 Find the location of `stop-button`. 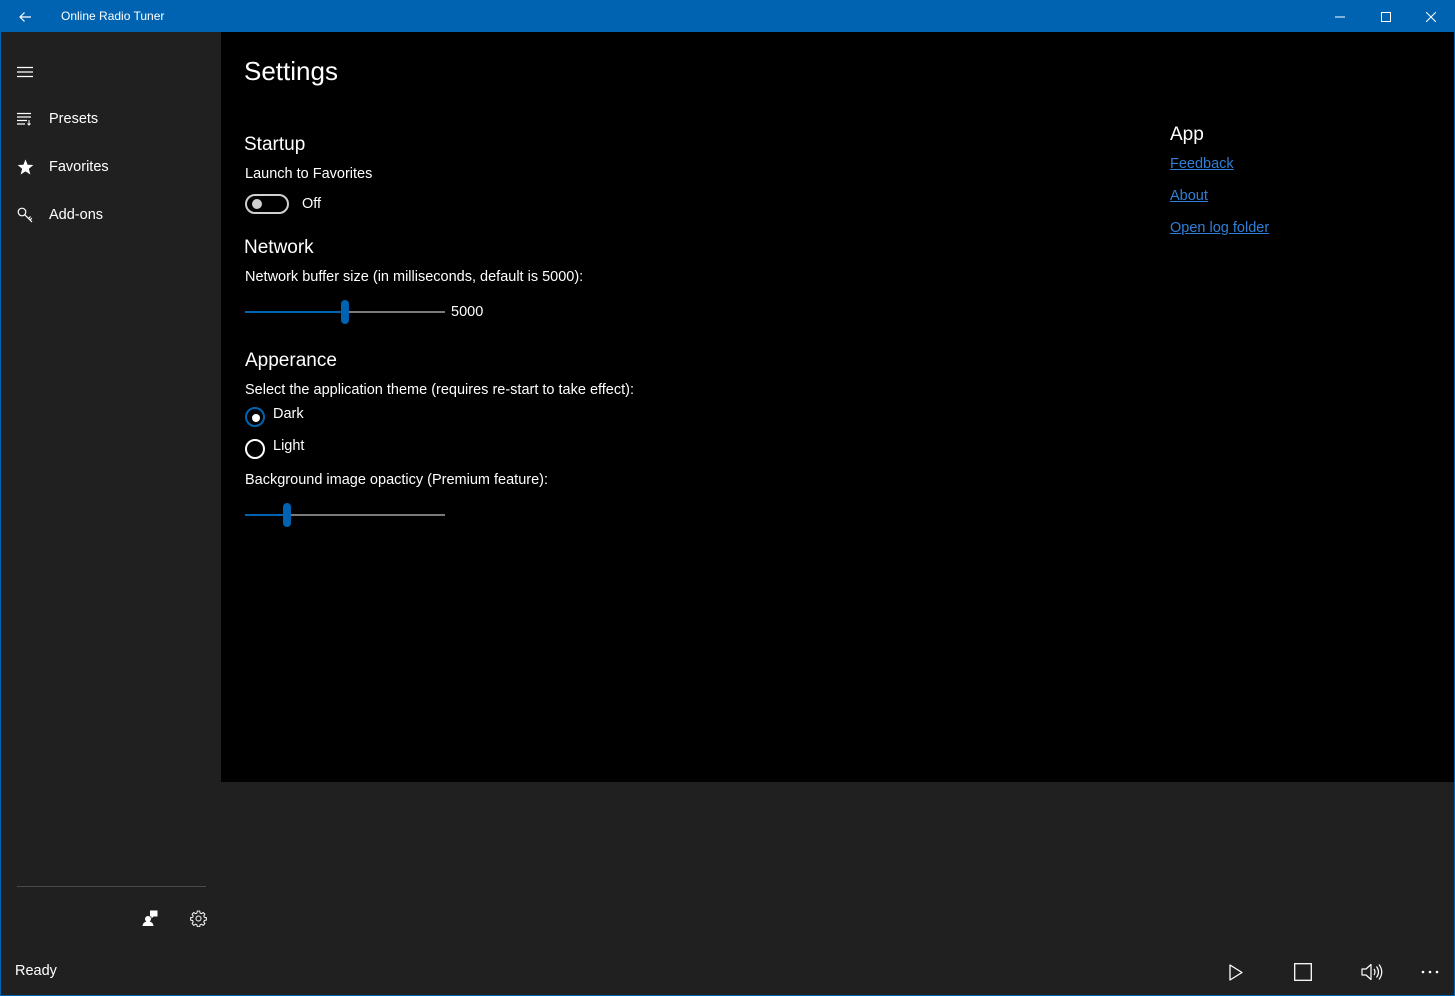

stop-button is located at coordinates (1303, 972).